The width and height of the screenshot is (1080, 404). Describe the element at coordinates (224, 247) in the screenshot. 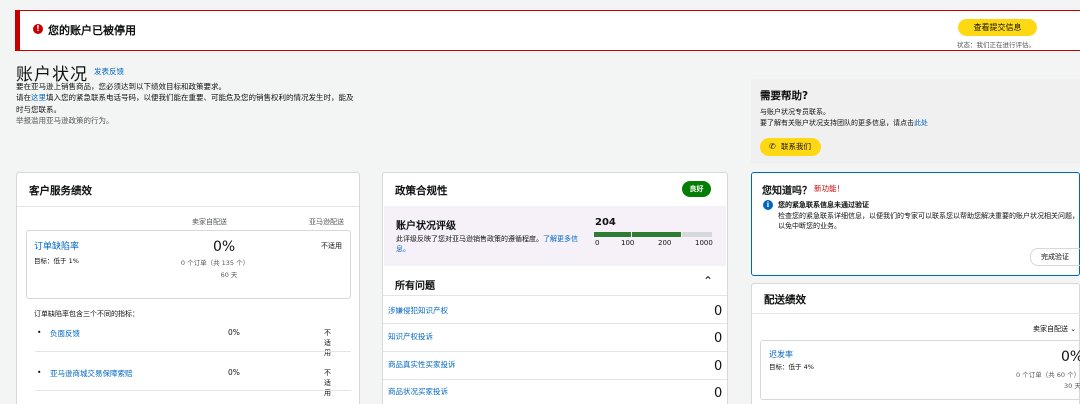

I see `odr-percent: 0%` at that location.